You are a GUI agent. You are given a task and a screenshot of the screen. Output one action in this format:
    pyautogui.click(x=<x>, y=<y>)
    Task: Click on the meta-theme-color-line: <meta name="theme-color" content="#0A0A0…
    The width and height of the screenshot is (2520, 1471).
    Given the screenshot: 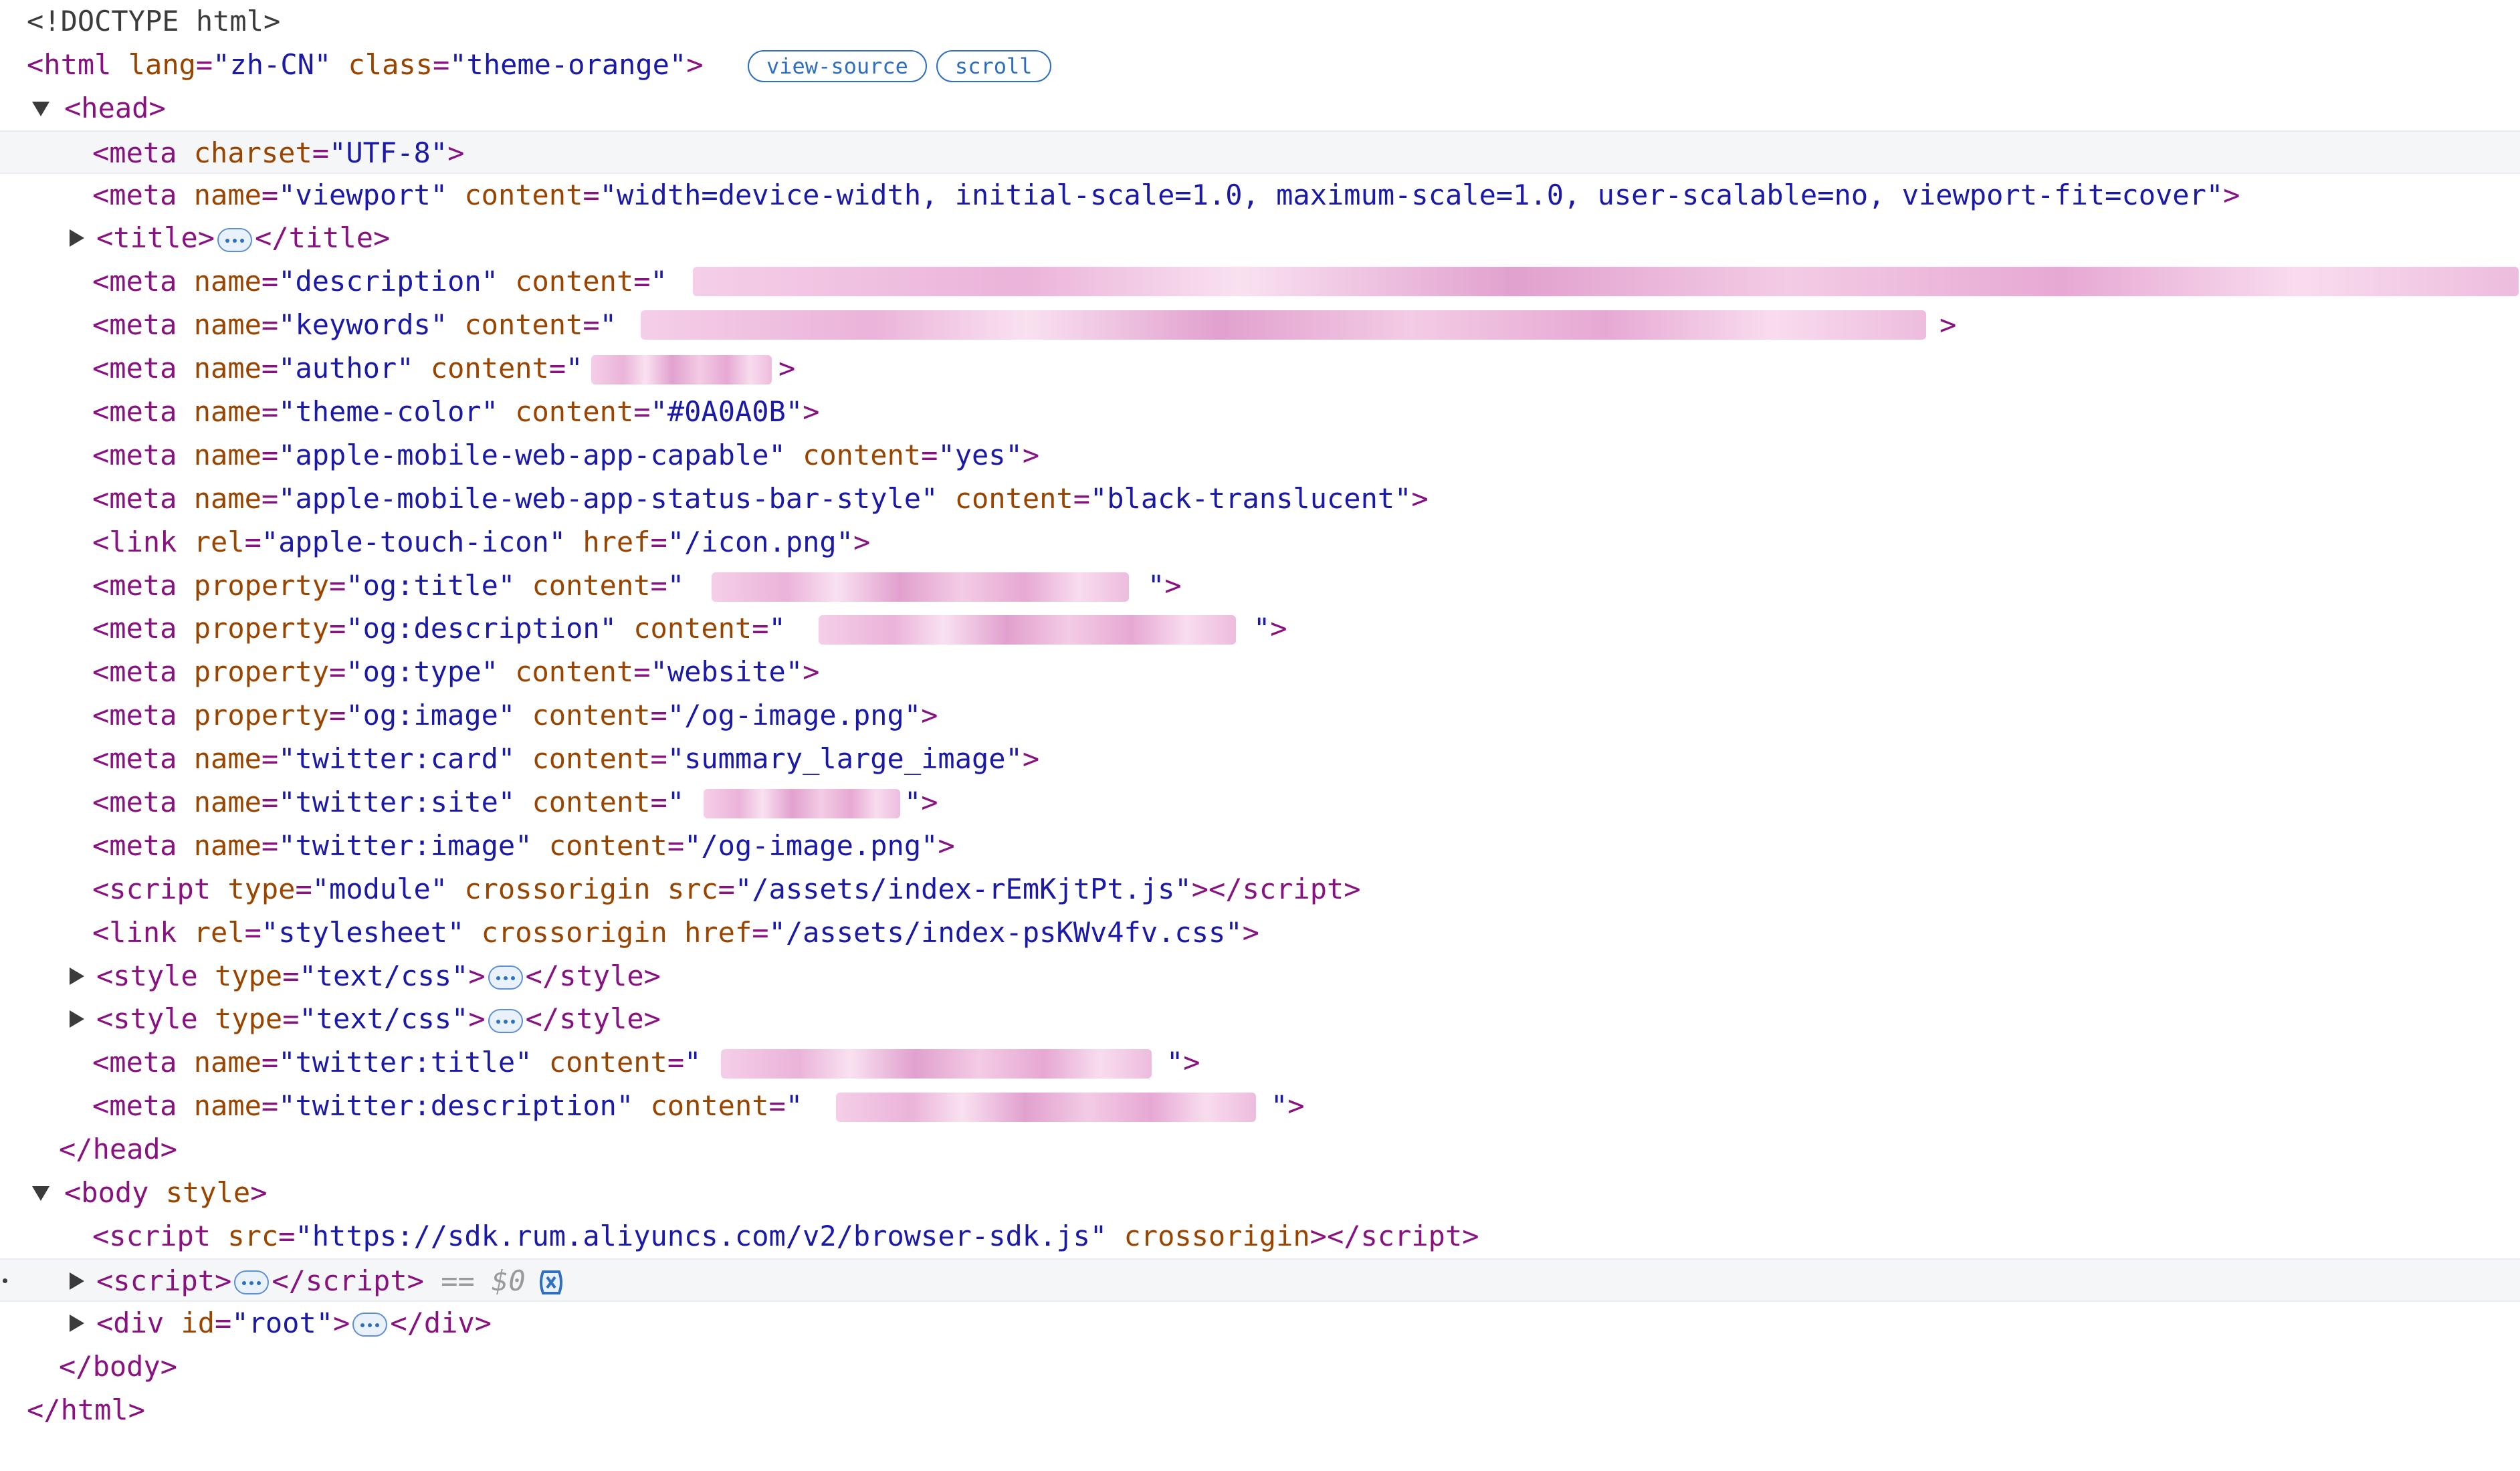 What is the action you would take?
    pyautogui.click(x=1260, y=412)
    